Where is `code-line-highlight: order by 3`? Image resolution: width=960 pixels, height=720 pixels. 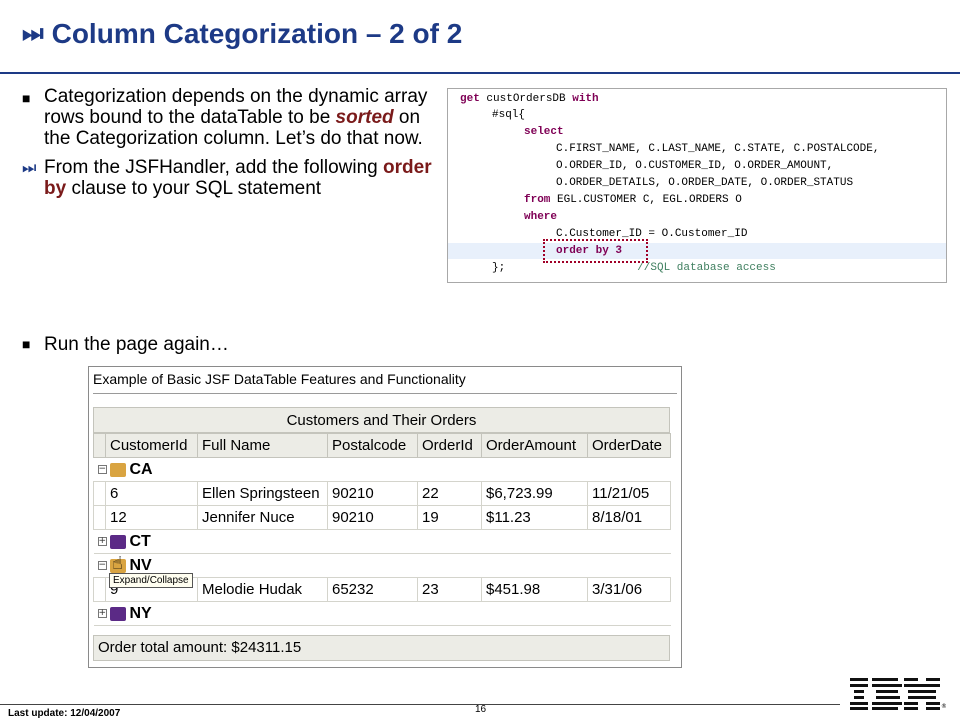
code-line-highlight: order by 3 is located at coordinates (697, 251).